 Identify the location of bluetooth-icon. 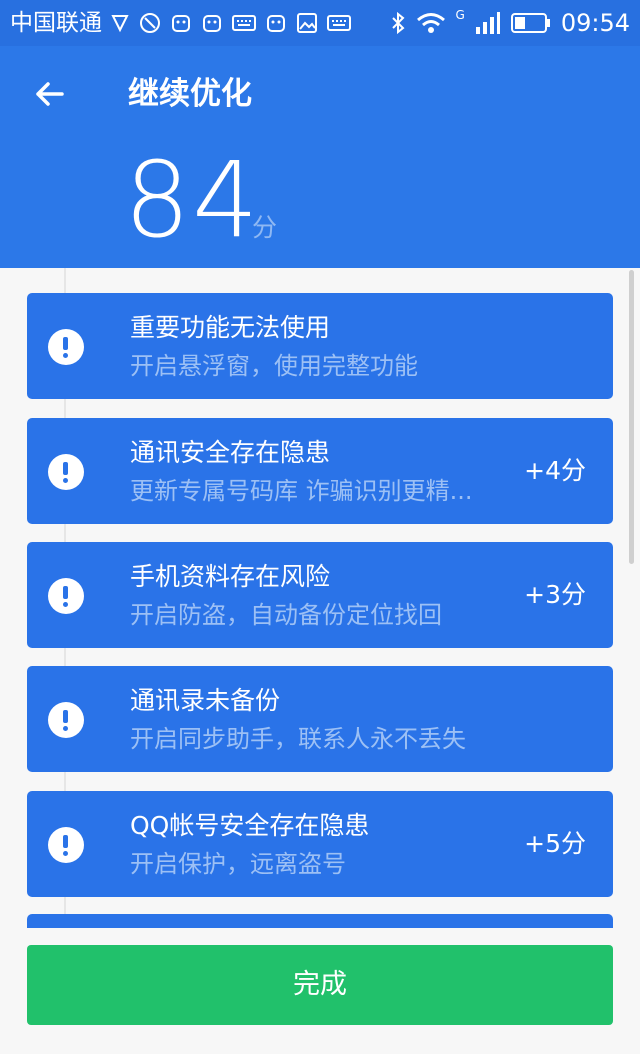
(398, 23).